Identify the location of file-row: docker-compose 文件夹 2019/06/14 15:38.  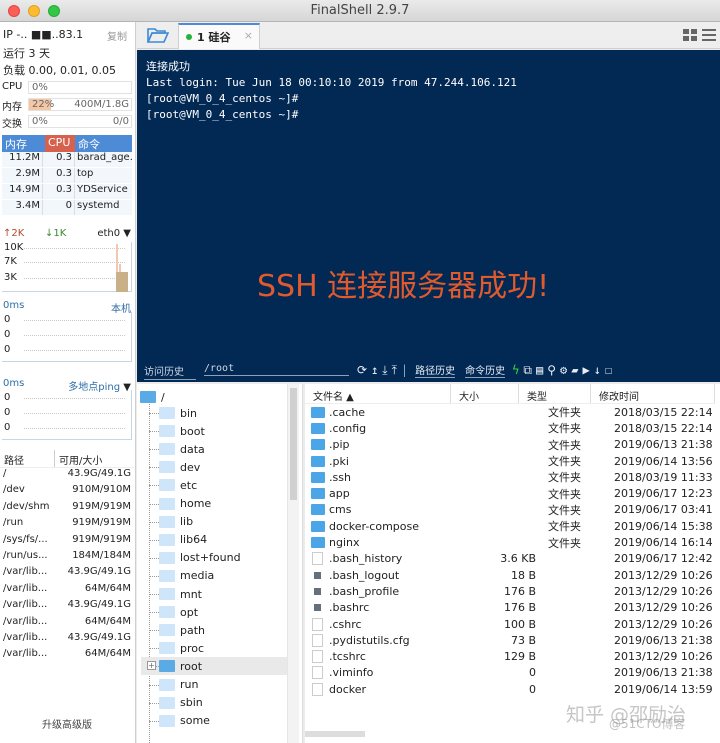
(510, 526).